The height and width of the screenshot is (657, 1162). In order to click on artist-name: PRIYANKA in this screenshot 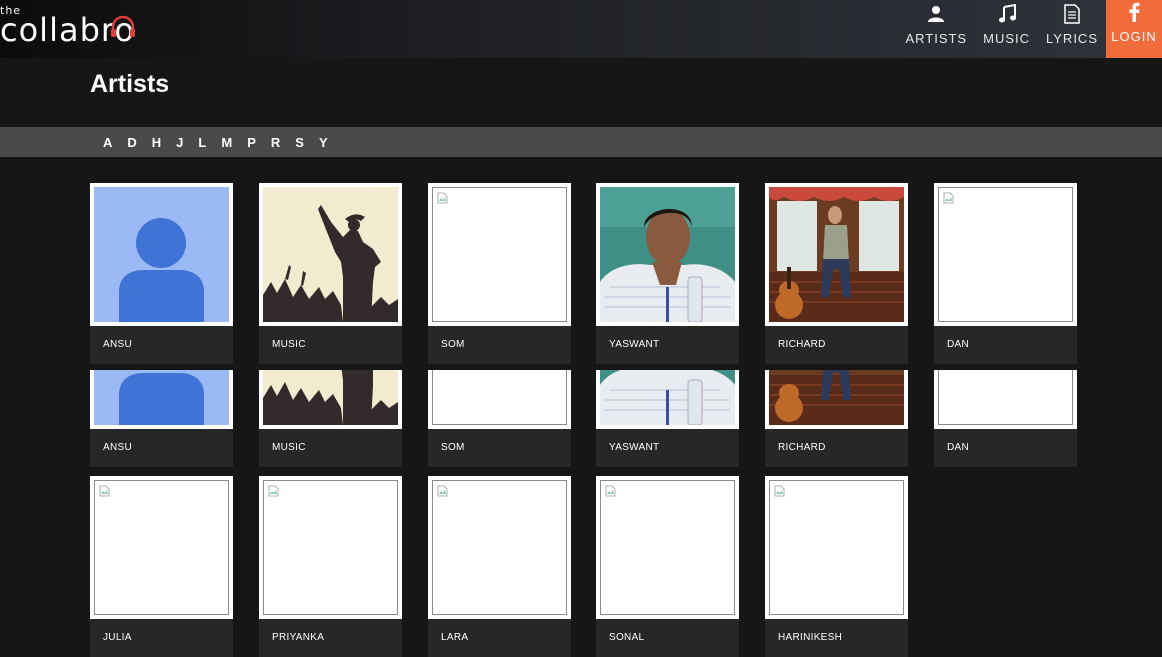, I will do `click(298, 637)`.